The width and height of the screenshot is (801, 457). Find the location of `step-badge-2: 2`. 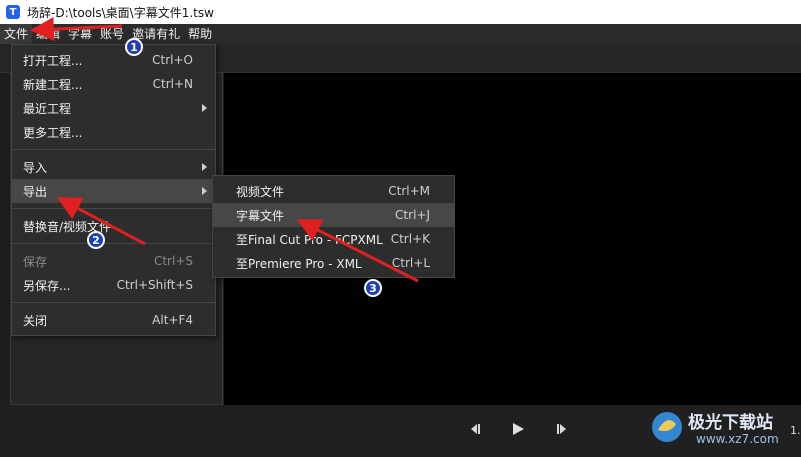

step-badge-2: 2 is located at coordinates (96, 240).